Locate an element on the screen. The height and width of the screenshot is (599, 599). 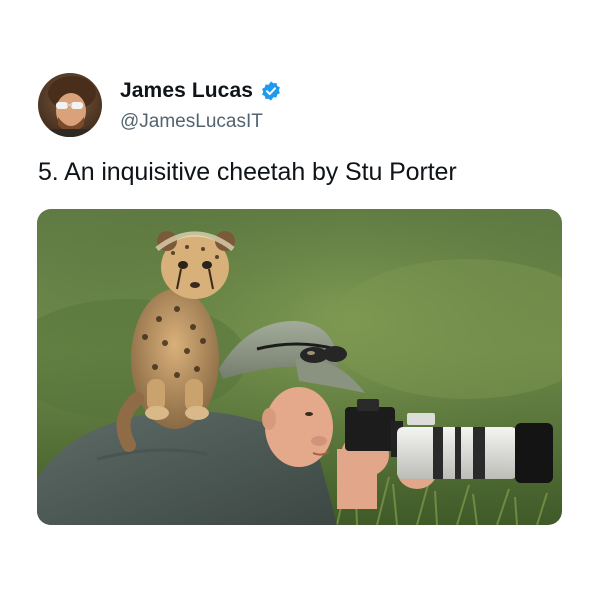
avatar is located at coordinates (70, 105).